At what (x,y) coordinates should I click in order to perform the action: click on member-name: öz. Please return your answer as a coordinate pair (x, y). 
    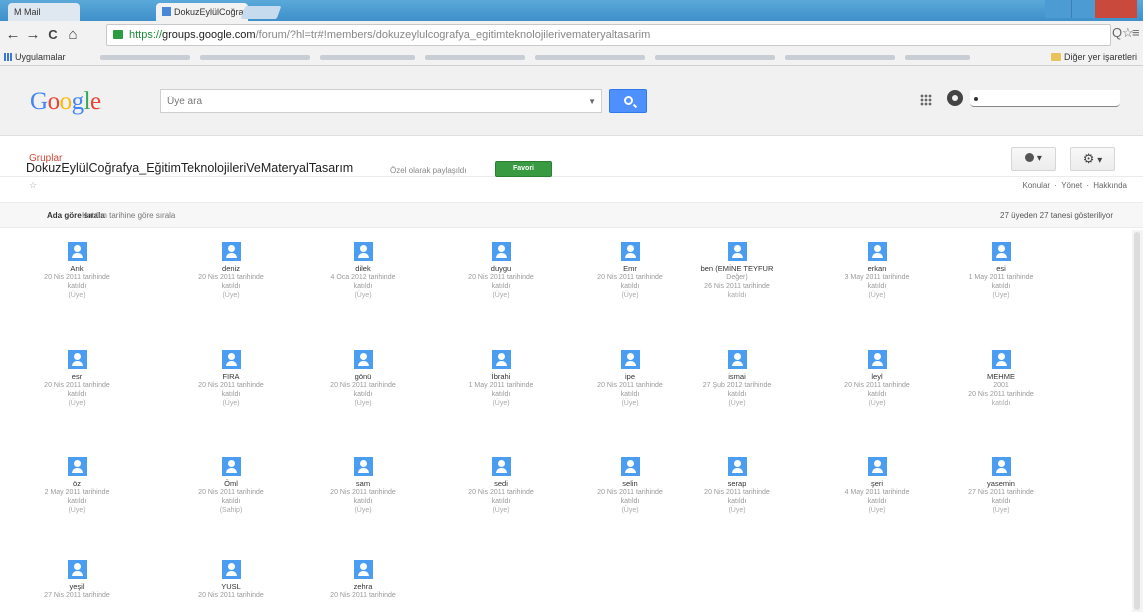
    Looking at the image, I should click on (77, 483).